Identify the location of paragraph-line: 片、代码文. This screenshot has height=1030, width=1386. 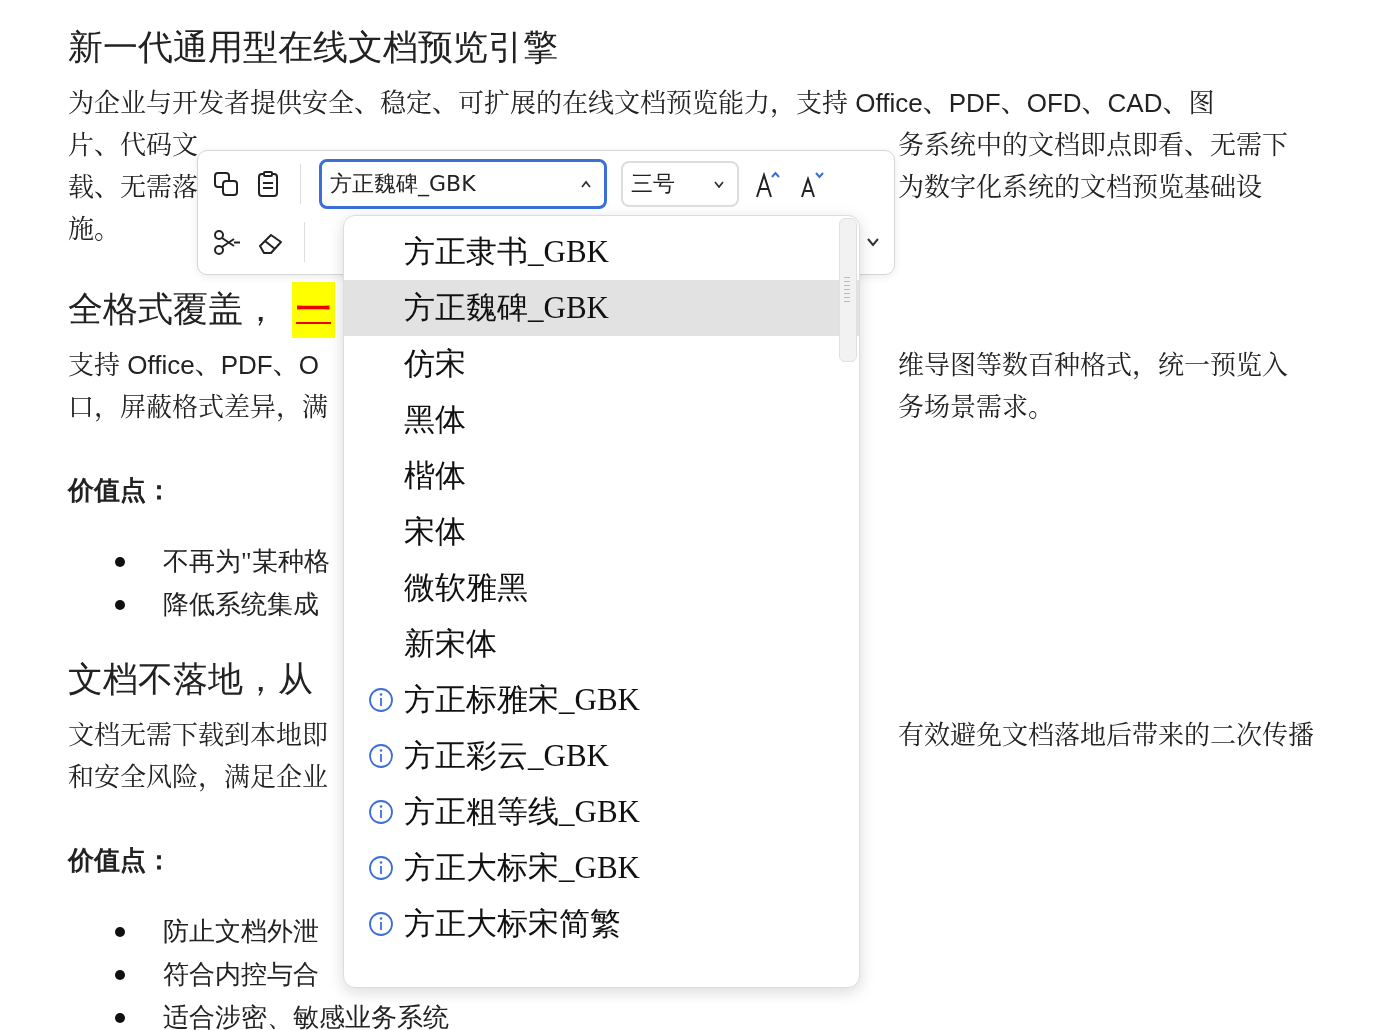
(133, 145).